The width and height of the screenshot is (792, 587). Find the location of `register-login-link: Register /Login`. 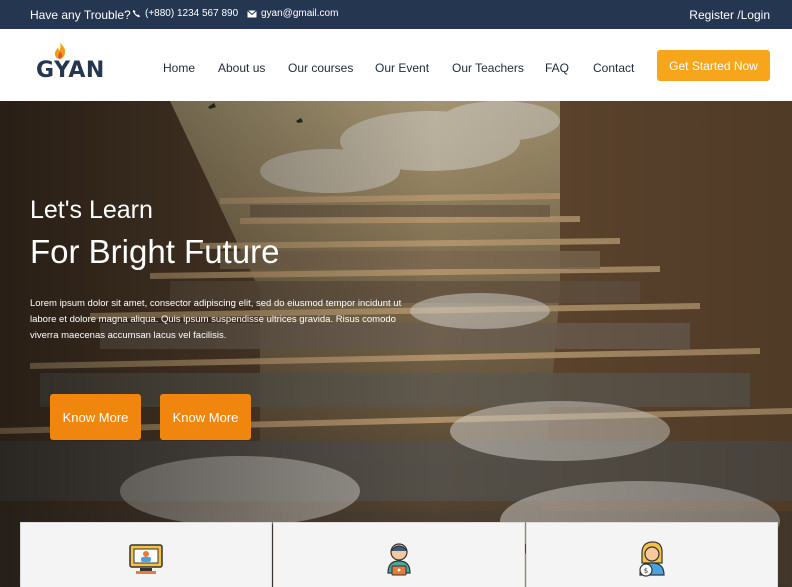

register-login-link: Register /Login is located at coordinates (729, 15).